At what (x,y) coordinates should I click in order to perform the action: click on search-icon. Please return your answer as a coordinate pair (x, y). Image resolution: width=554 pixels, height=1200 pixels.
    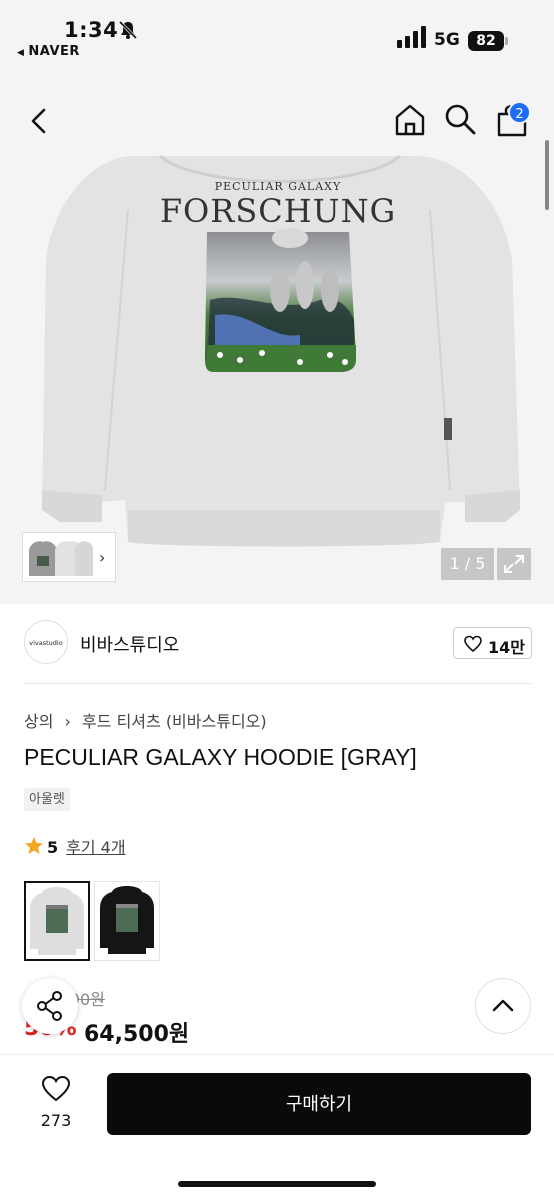
    Looking at the image, I should click on (460, 119).